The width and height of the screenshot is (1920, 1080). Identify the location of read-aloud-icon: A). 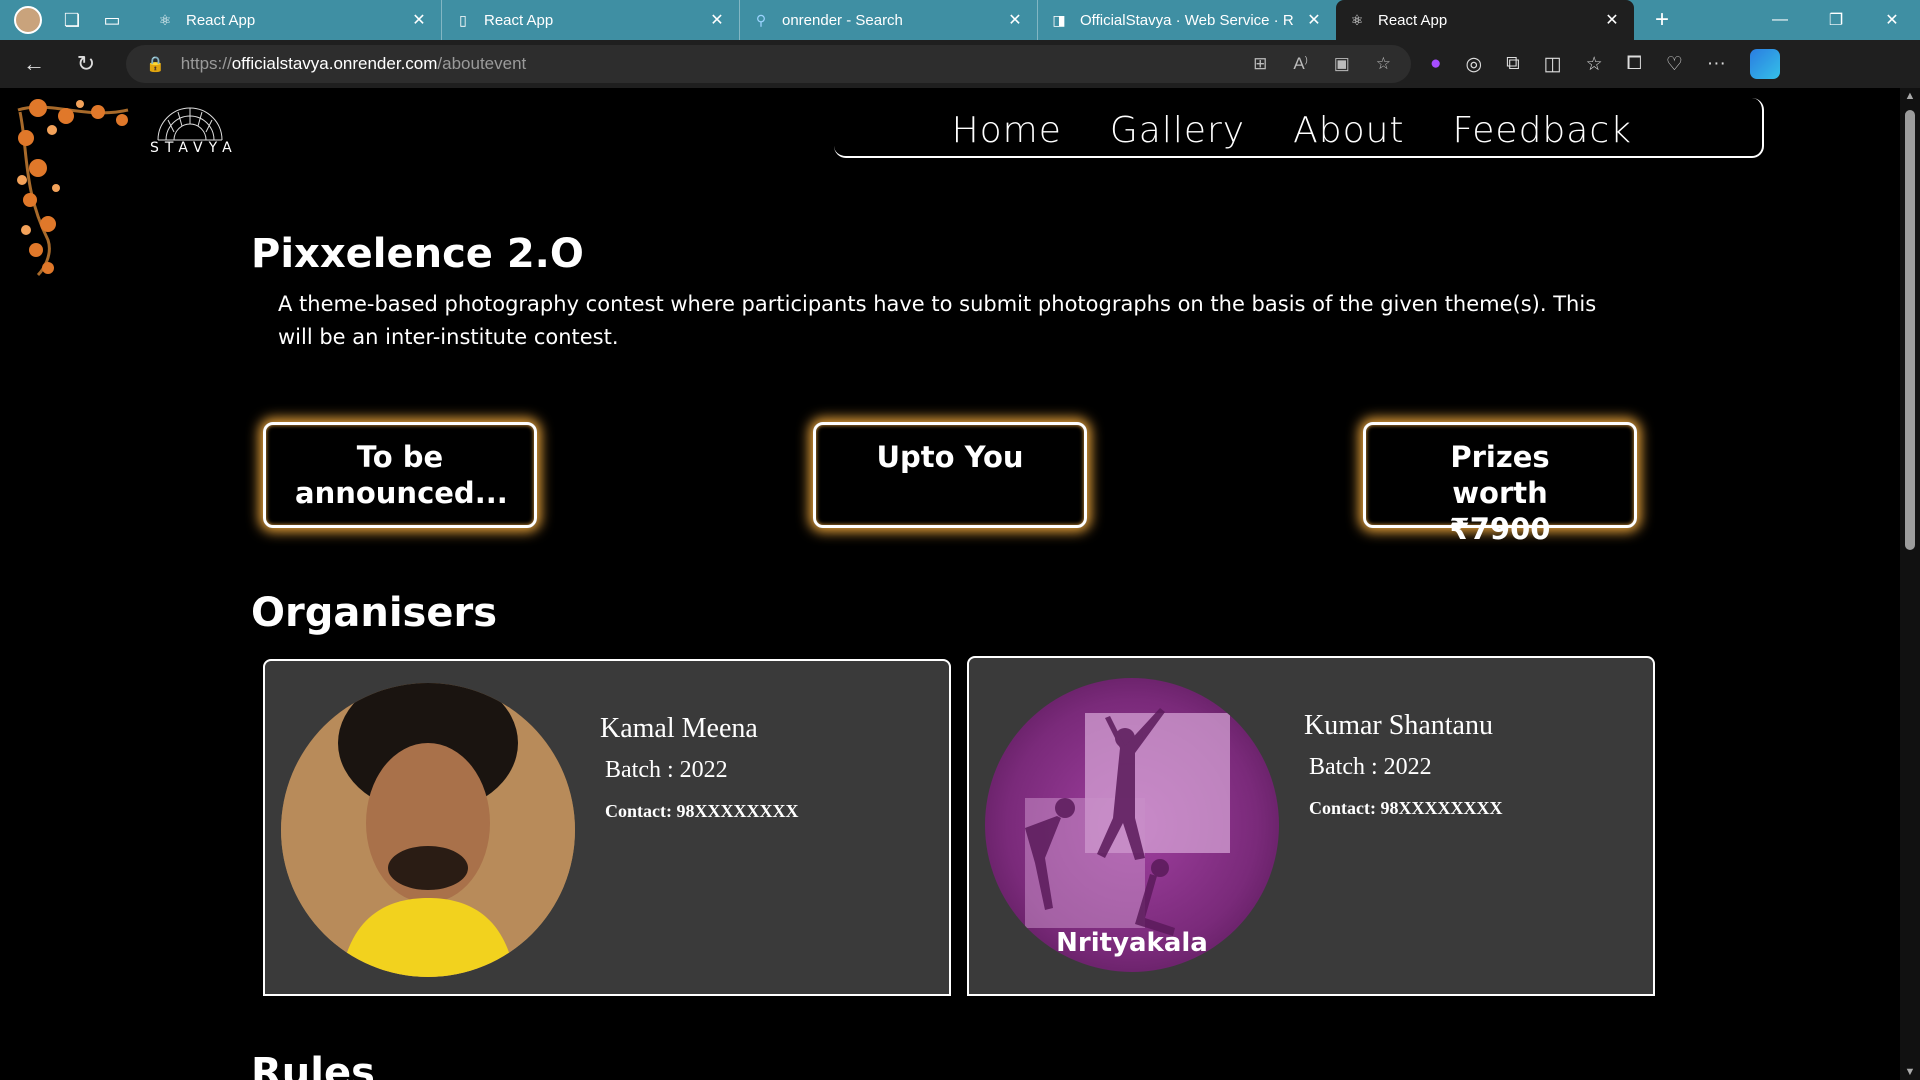
(1300, 64).